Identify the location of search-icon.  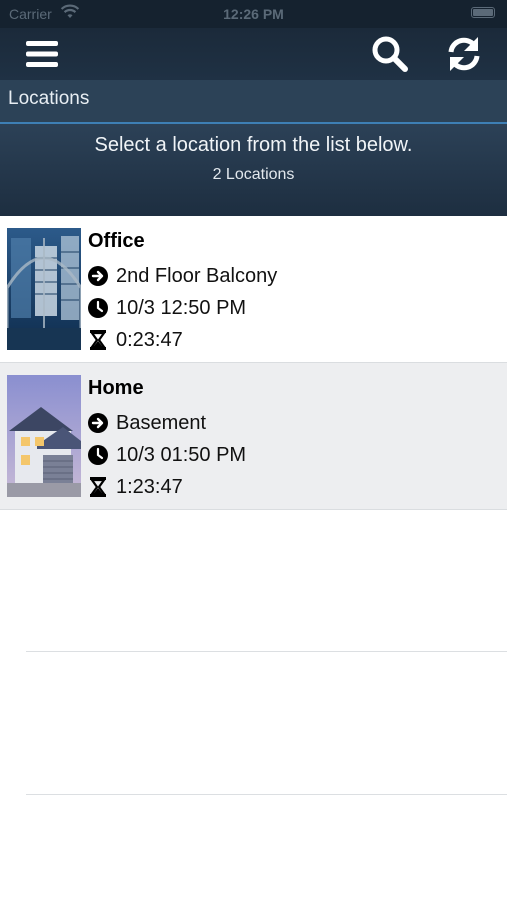
(390, 54).